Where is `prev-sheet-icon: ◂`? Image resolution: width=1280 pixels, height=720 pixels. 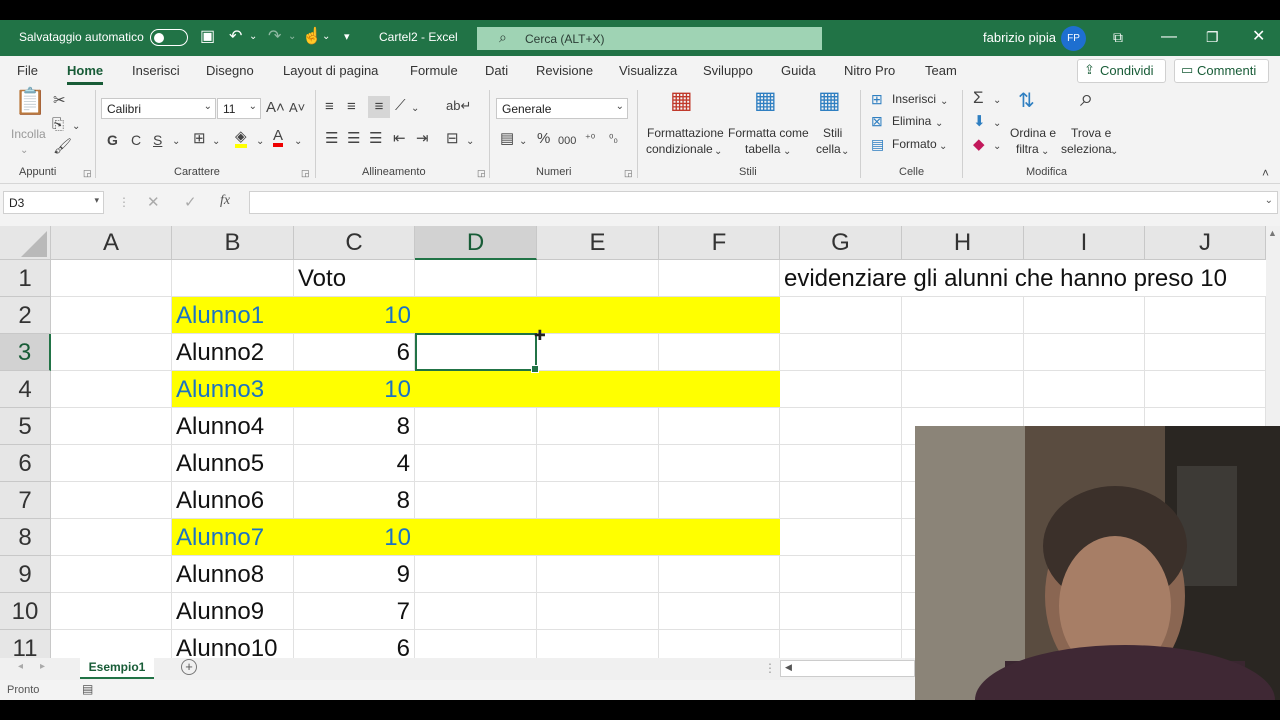
prev-sheet-icon: ◂ is located at coordinates (20, 666).